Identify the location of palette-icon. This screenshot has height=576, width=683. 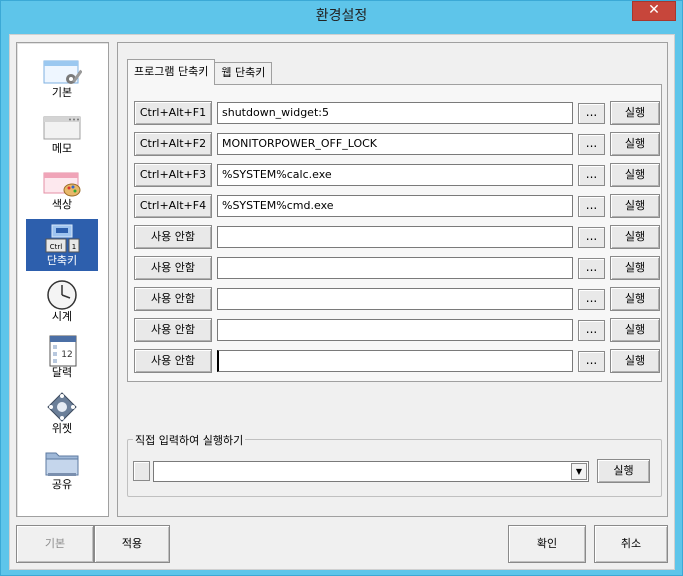
(62, 184).